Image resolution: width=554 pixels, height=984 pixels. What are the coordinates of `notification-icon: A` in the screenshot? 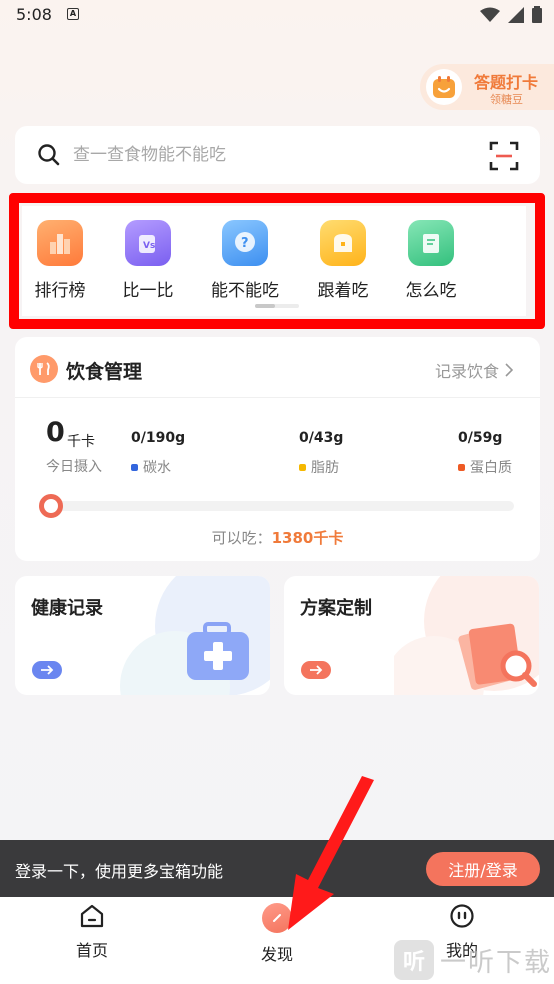 It's located at (73, 14).